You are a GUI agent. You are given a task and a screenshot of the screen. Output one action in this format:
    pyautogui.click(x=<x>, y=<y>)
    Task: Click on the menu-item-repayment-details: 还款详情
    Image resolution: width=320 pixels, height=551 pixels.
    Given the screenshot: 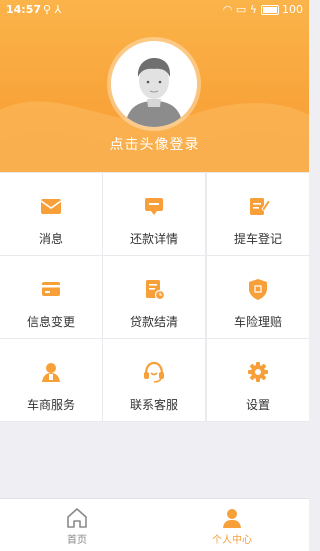 What is the action you would take?
    pyautogui.click(x=154, y=214)
    